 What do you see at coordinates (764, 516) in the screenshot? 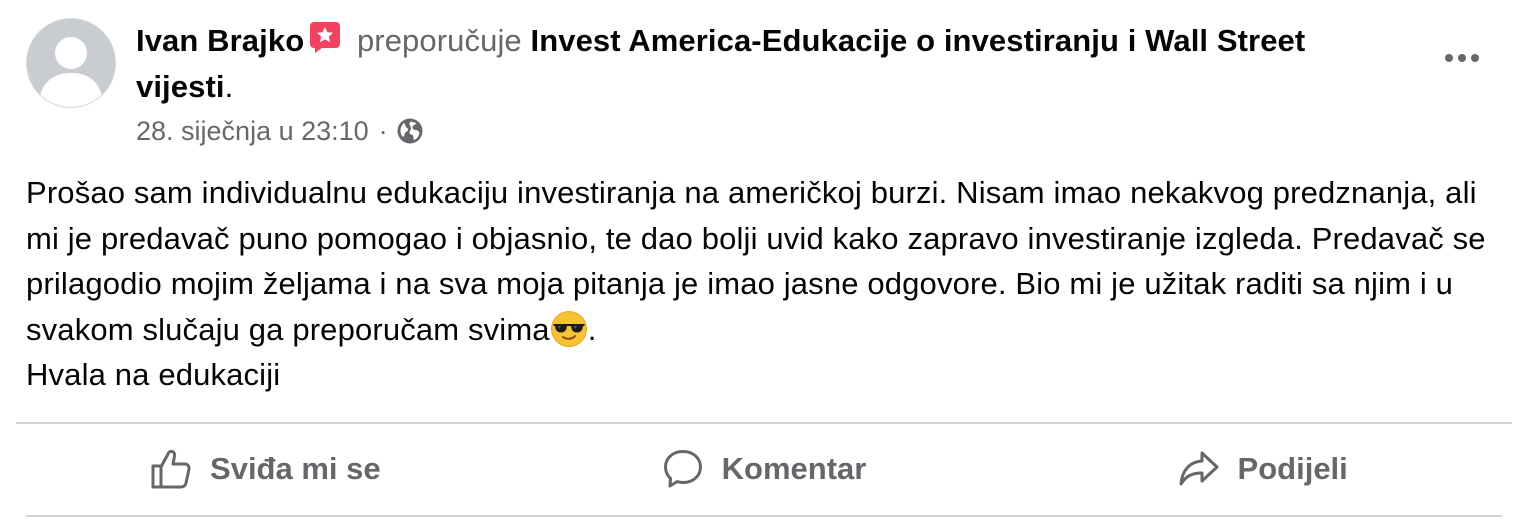
I see `divider` at bounding box center [764, 516].